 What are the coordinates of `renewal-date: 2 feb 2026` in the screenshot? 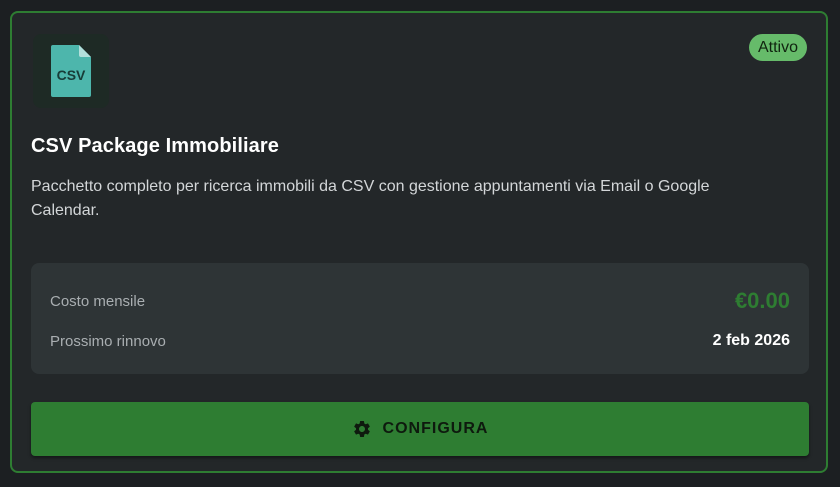 It's located at (751, 340).